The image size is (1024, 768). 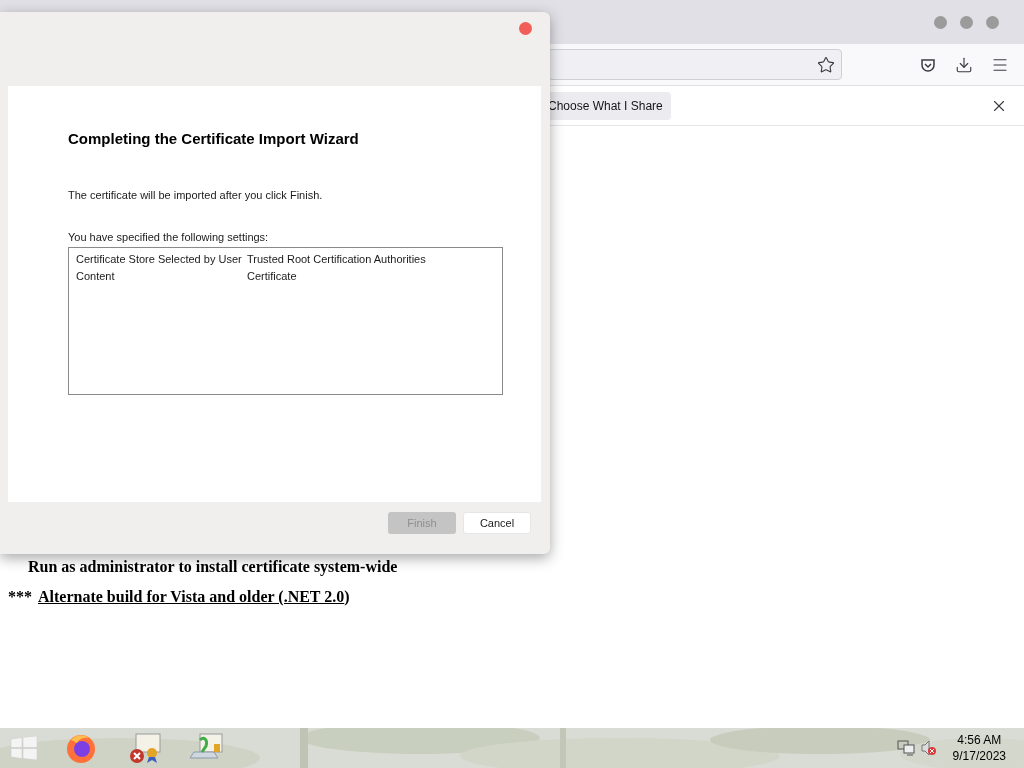 What do you see at coordinates (979, 740) in the screenshot?
I see `clock-time: 4:56 AM` at bounding box center [979, 740].